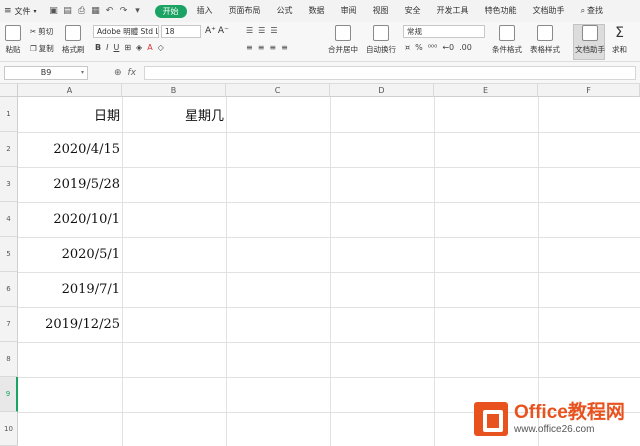 The width and height of the screenshot is (640, 446). I want to click on row-header-9: 9, so click(9, 394).